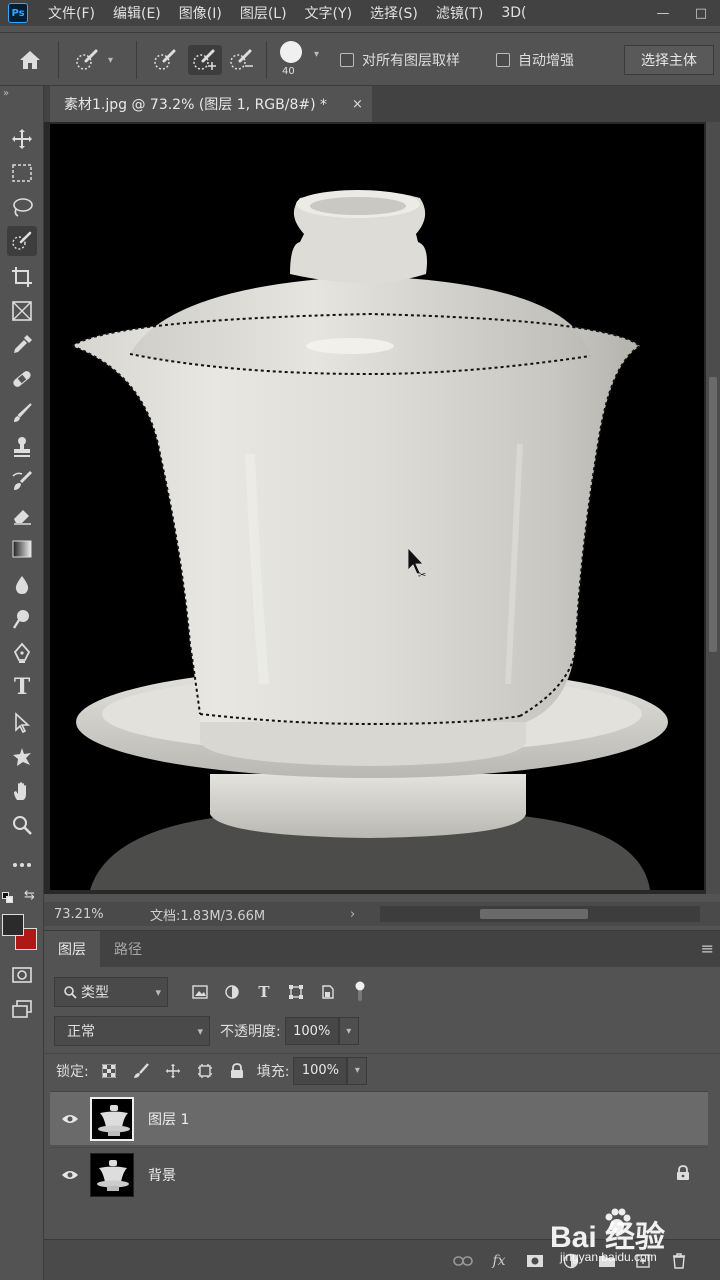  What do you see at coordinates (128, 949) in the screenshot?
I see `tab-paths: 路径` at bounding box center [128, 949].